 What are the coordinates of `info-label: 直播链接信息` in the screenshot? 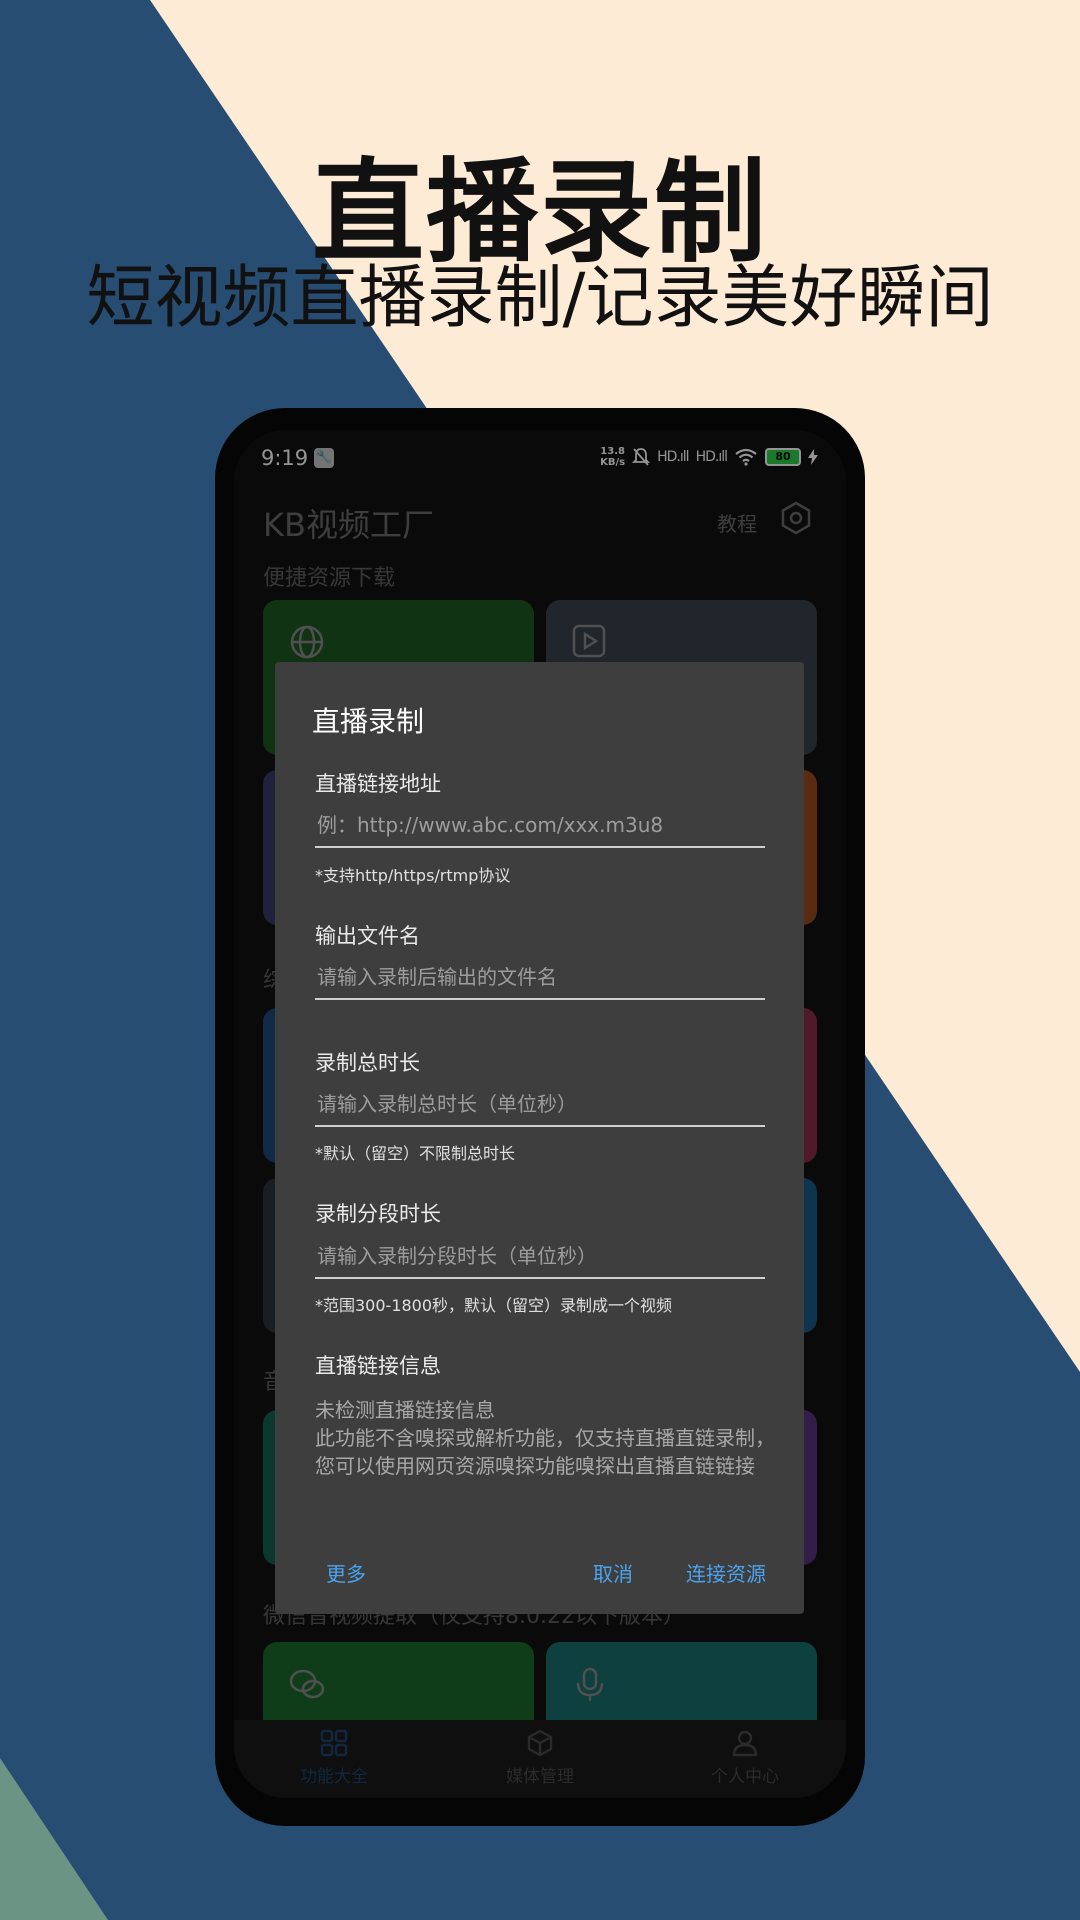 It's located at (378, 1366).